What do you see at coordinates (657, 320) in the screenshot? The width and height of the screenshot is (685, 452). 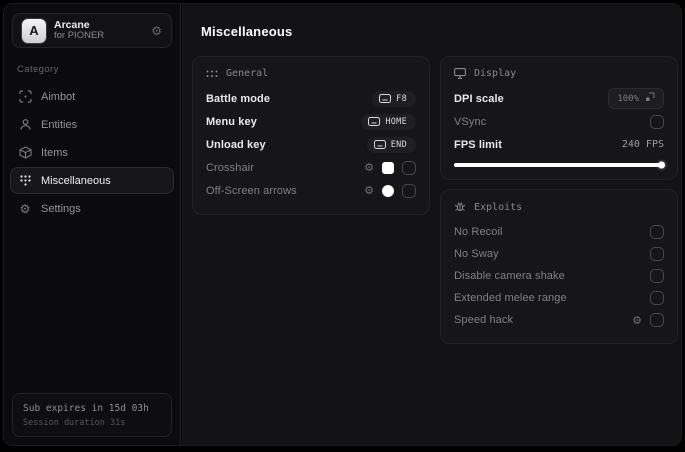 I see `speed-hack-checkbox` at bounding box center [657, 320].